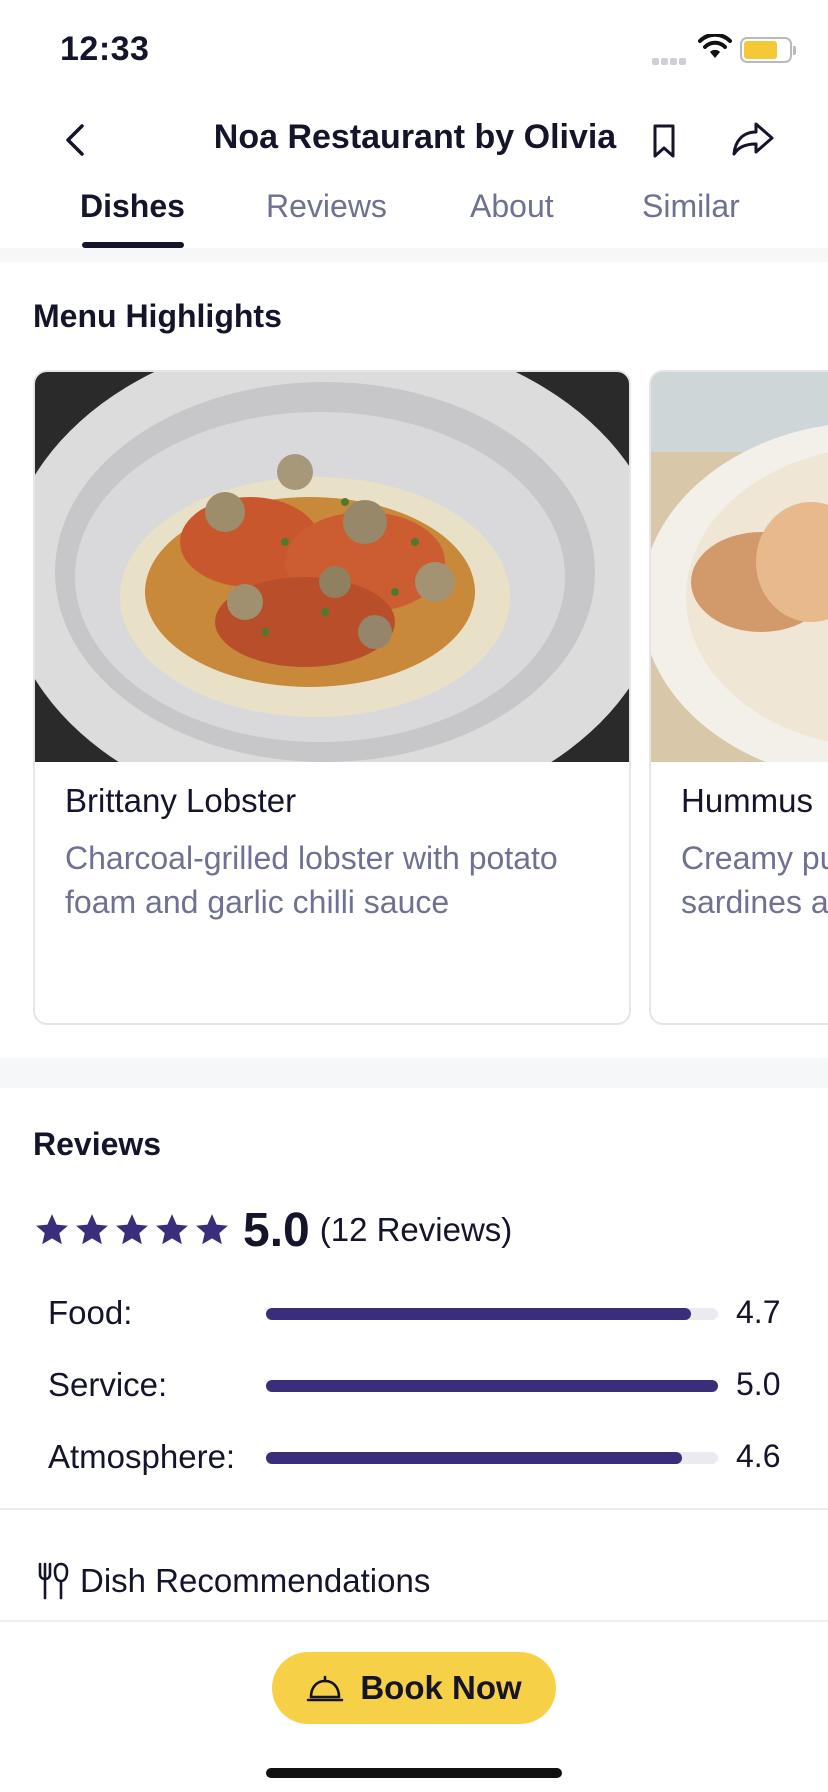  Describe the element at coordinates (715, 46) in the screenshot. I see `wifi-icon` at that location.